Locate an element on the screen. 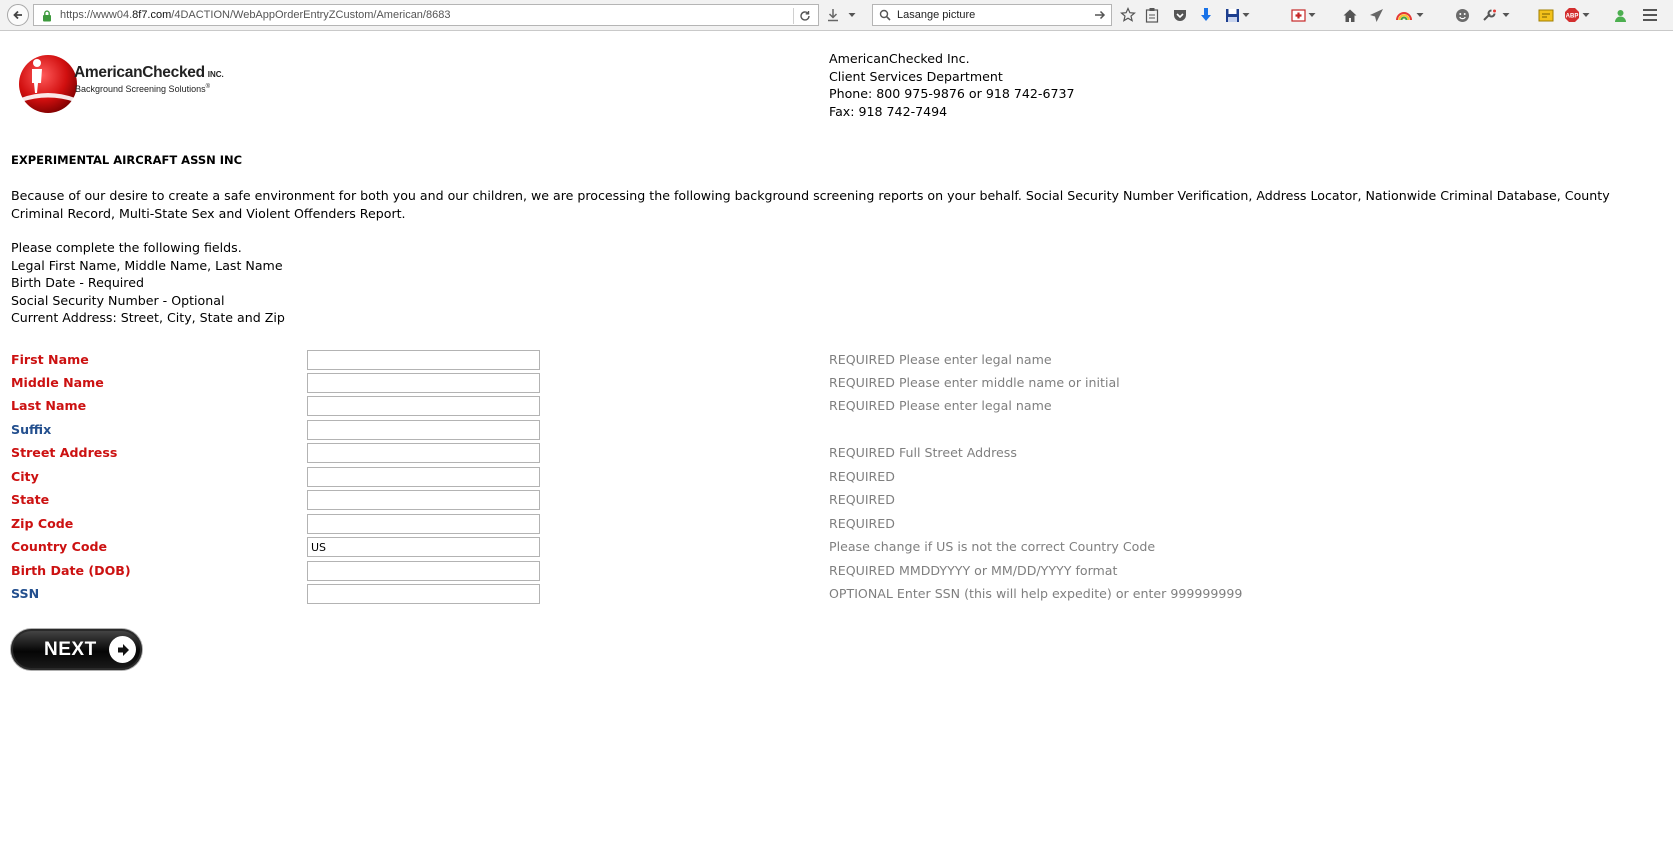 The height and width of the screenshot is (849, 1673). rainbow-extension-button is located at coordinates (1404, 15).